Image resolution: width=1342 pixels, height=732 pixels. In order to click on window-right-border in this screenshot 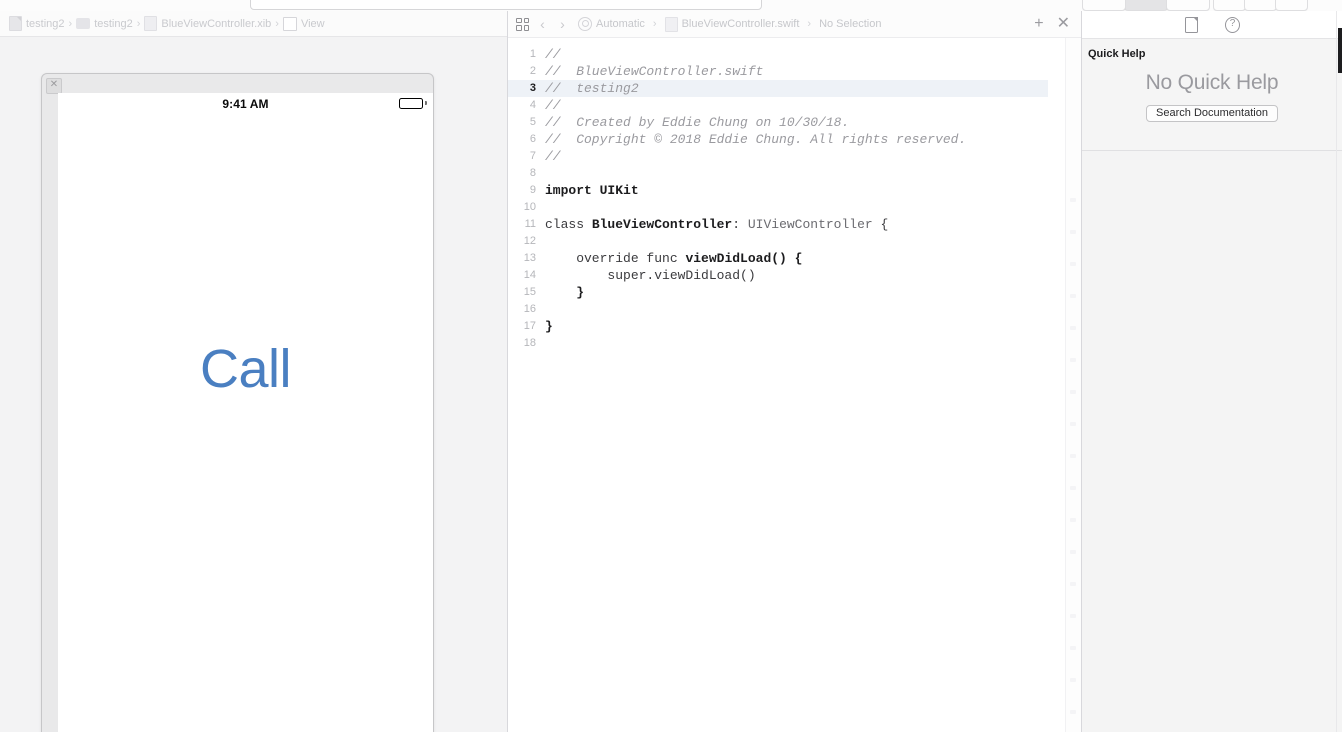, I will do `click(1336, 371)`.